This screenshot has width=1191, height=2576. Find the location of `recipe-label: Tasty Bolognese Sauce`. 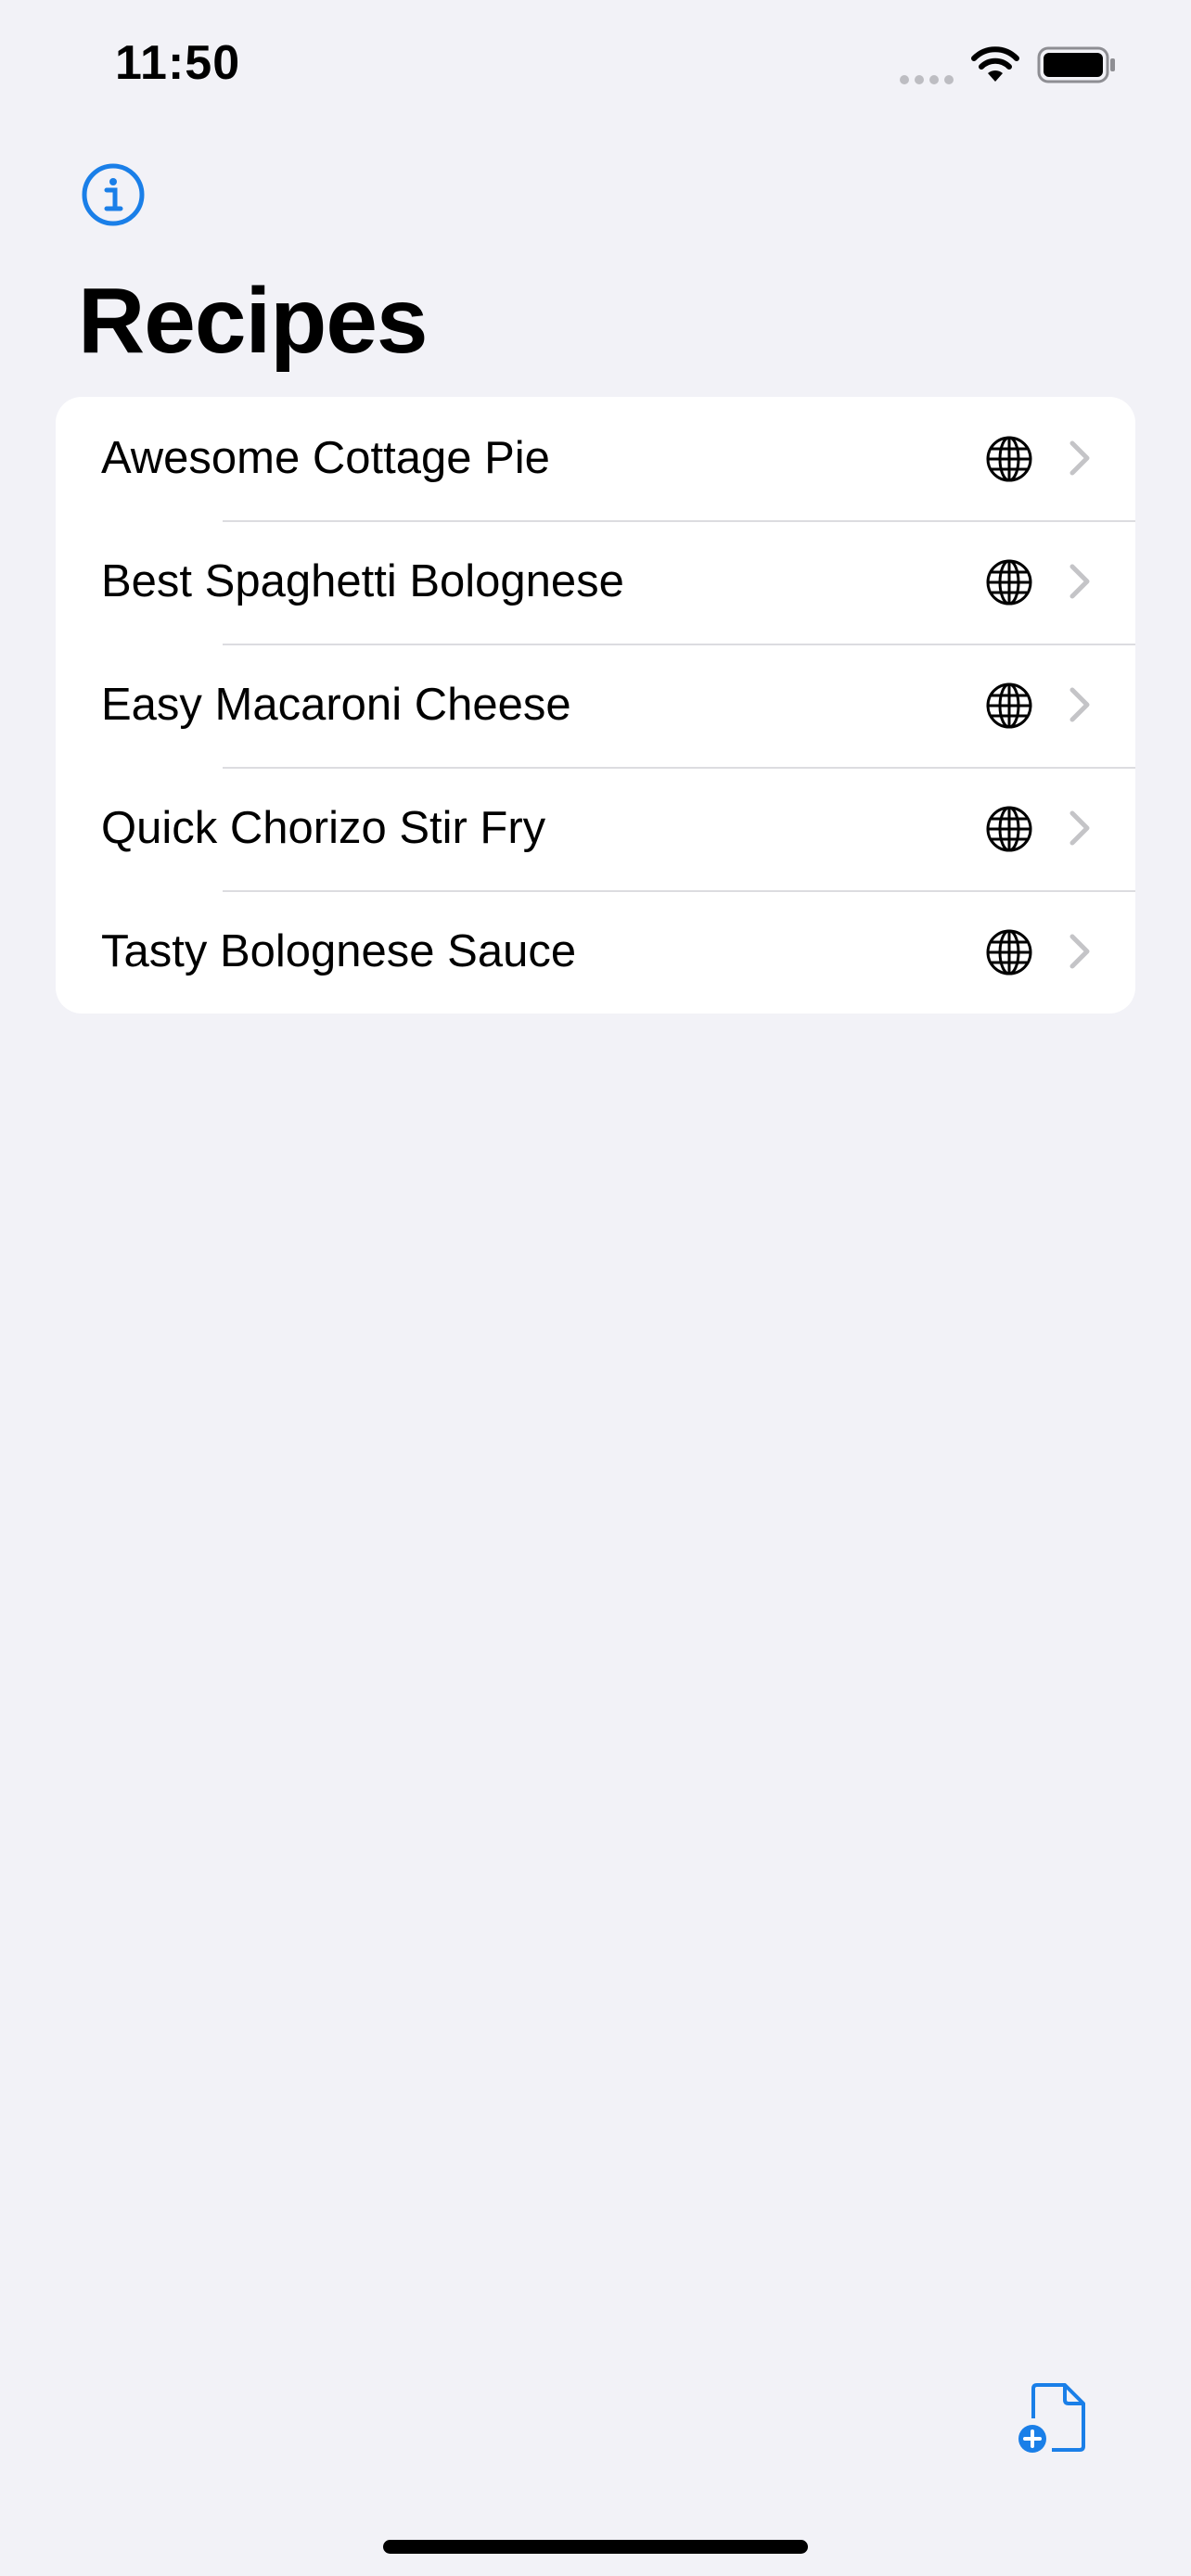

recipe-label: Tasty Bolognese Sauce is located at coordinates (339, 951).